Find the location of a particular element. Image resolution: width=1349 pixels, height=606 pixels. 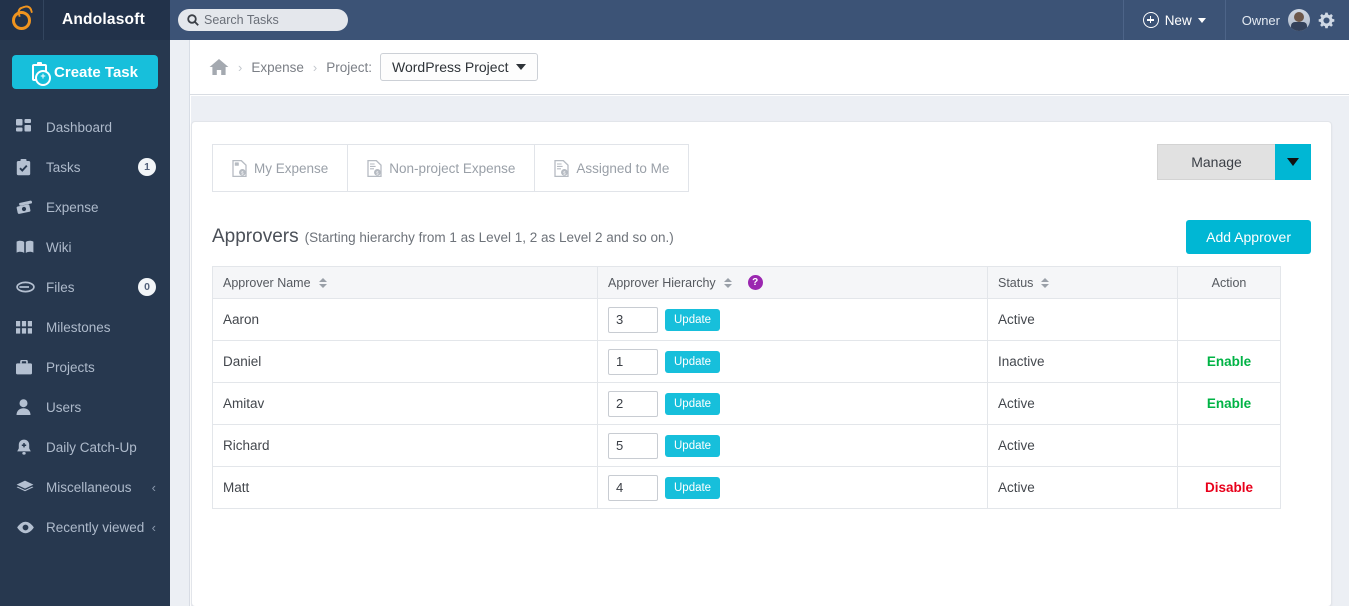

tab-label: My Expense is located at coordinates (291, 168).